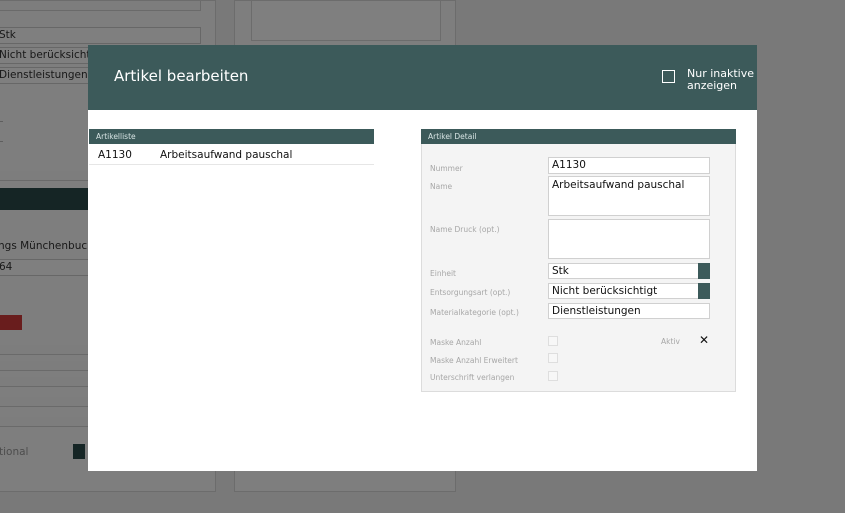 The image size is (845, 513). I want to click on article-name: Arbeitsaufwand pauschal, so click(226, 155).